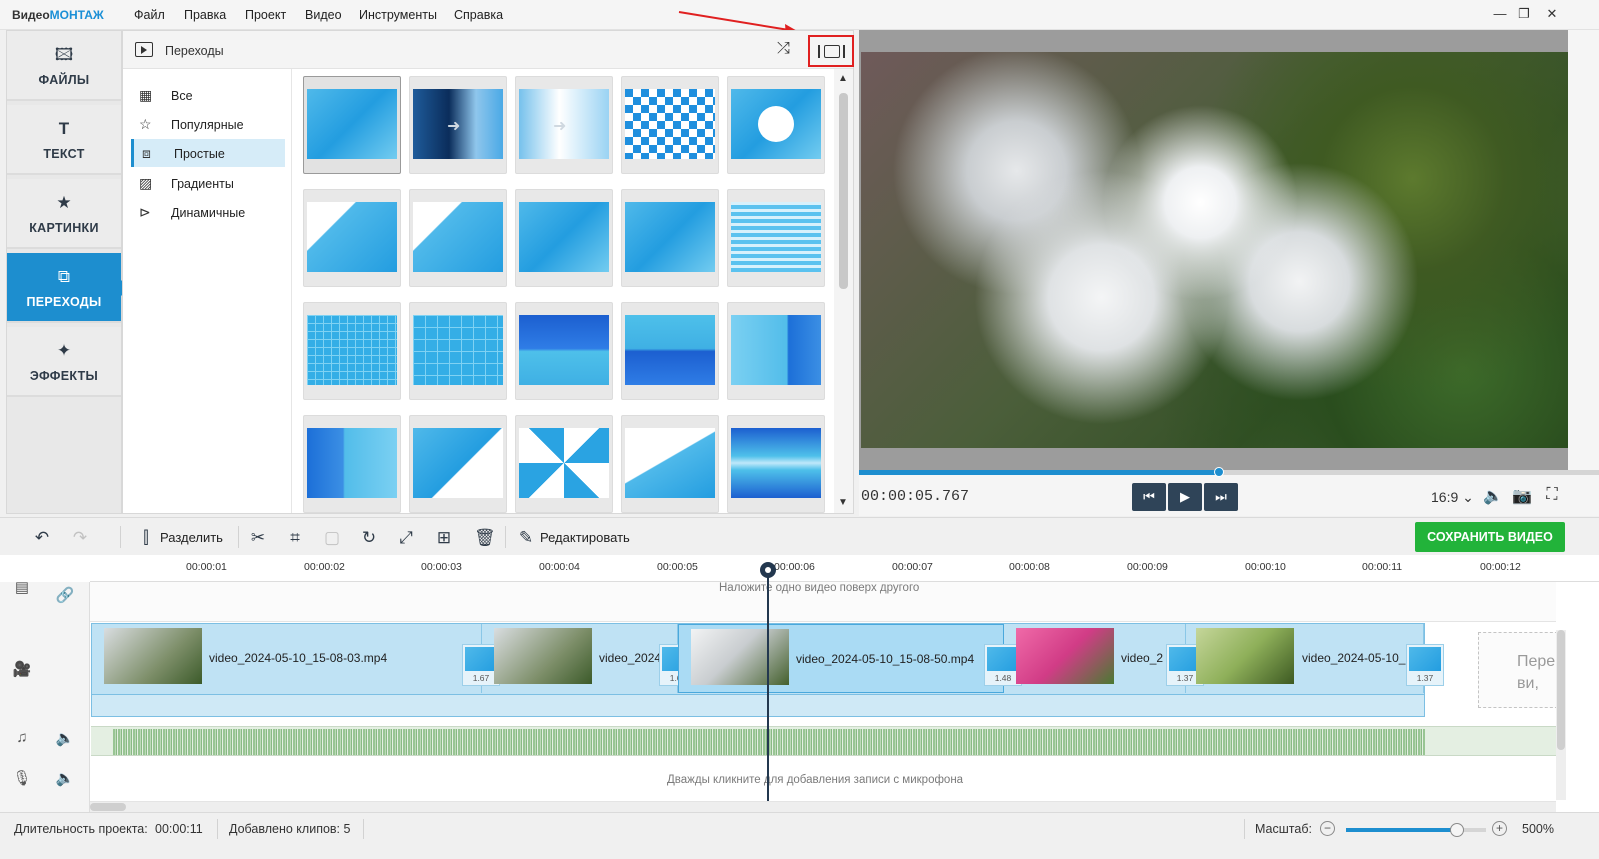  Describe the element at coordinates (1522, 497) in the screenshot. I see `camera-icon: 📷` at that location.